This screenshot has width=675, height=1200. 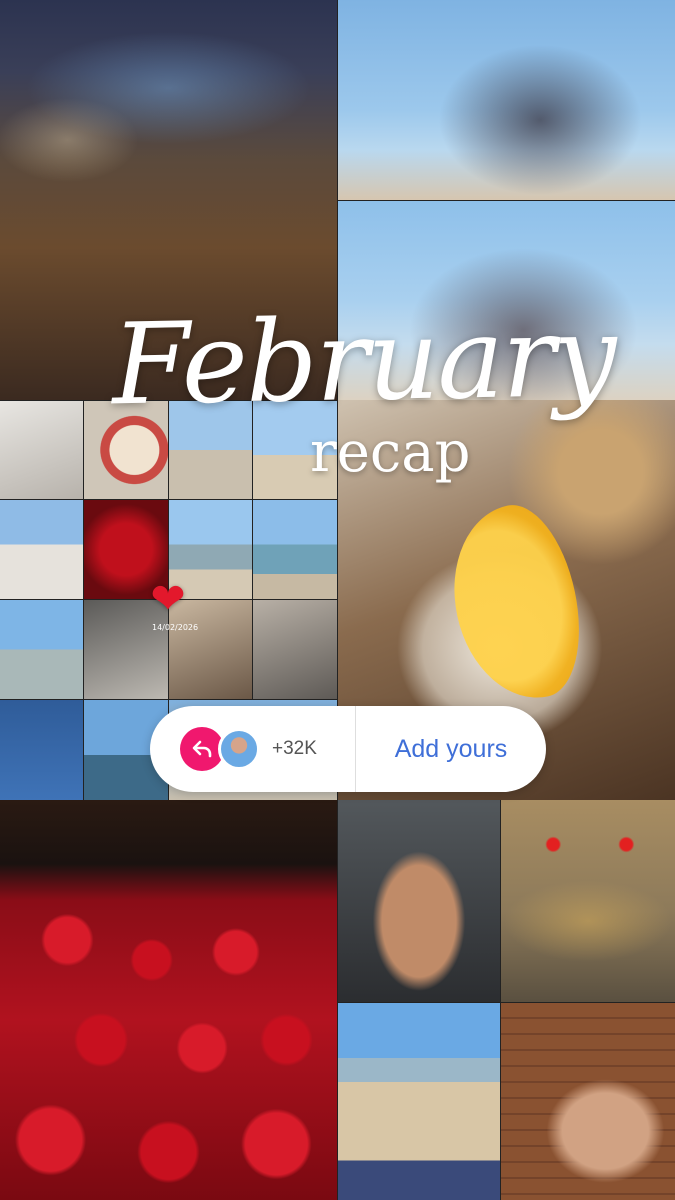 I want to click on photo-grid-sneakers, so click(x=41, y=450).